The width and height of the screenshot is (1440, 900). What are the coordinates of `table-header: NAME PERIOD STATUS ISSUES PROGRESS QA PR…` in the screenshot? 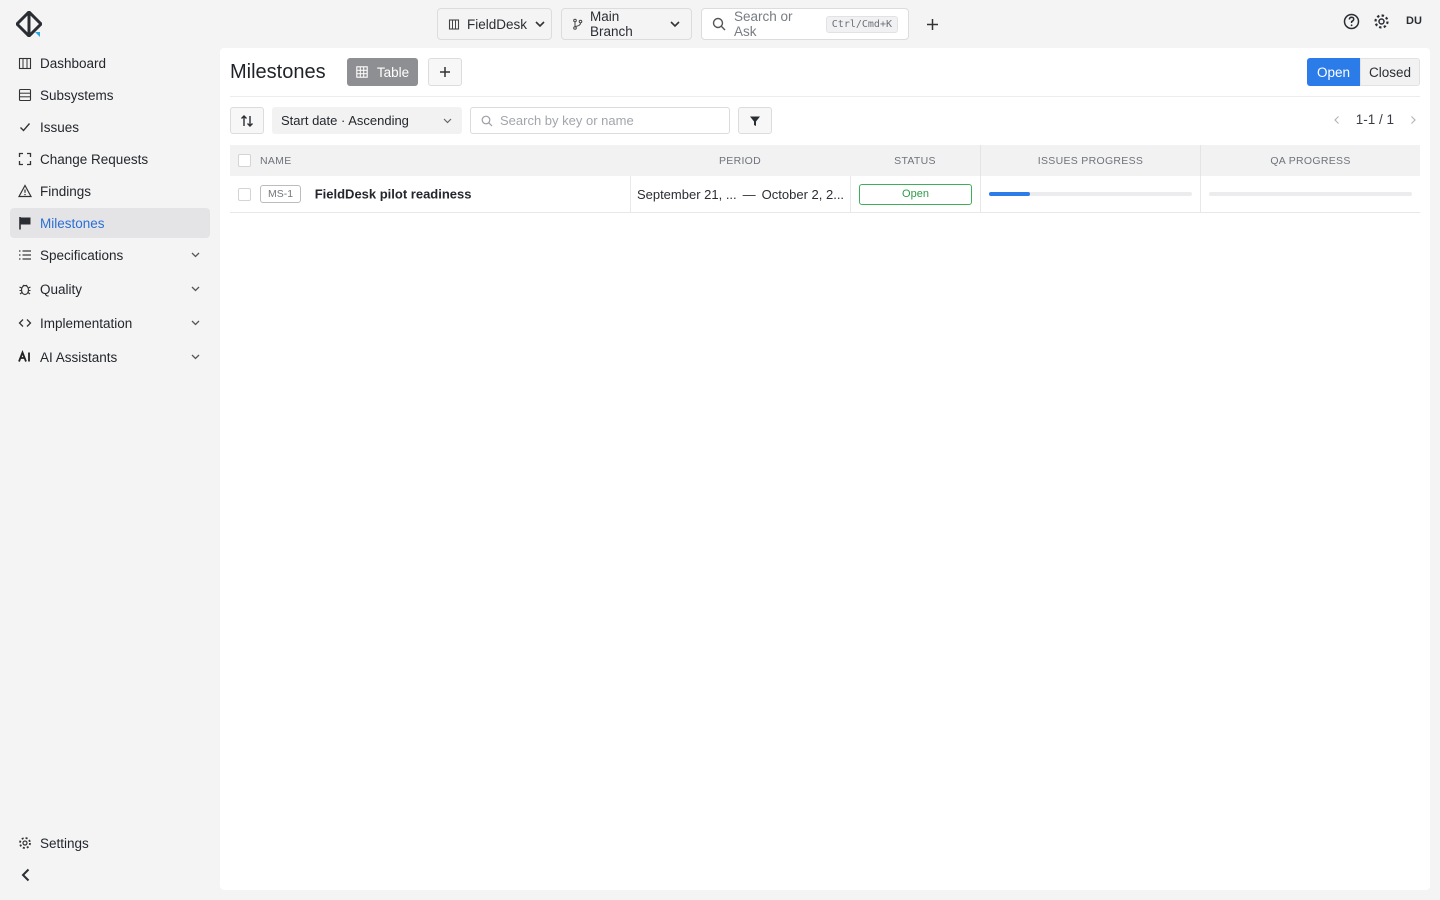 It's located at (825, 160).